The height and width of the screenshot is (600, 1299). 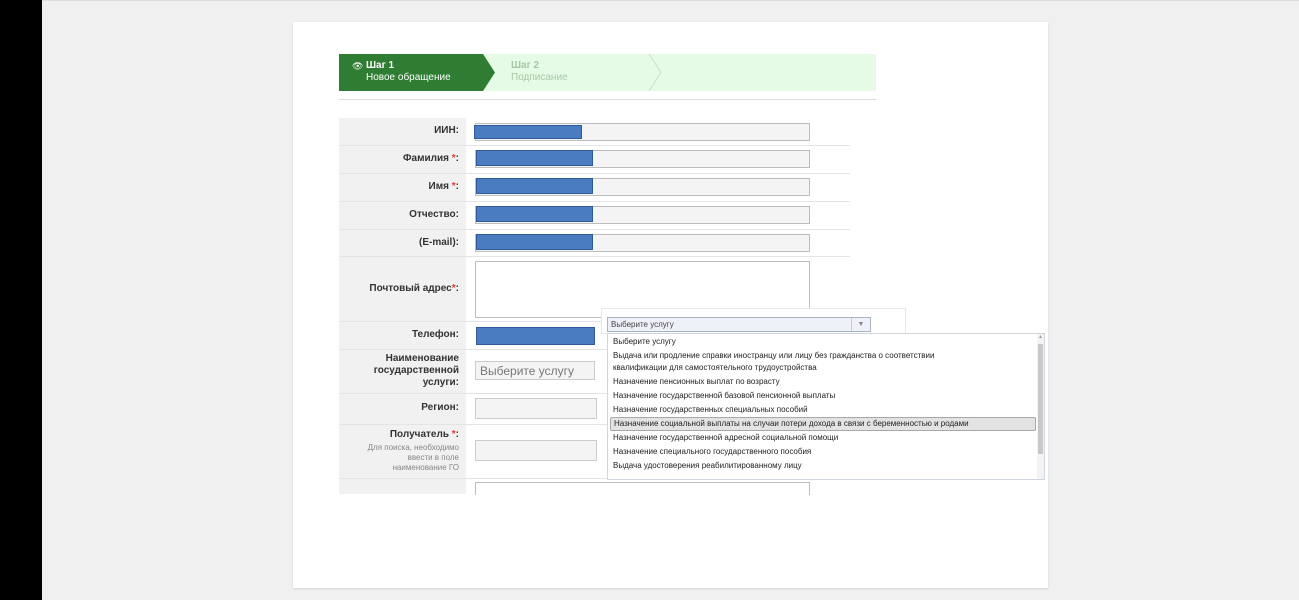 What do you see at coordinates (536, 408) in the screenshot?
I see `region-select` at bounding box center [536, 408].